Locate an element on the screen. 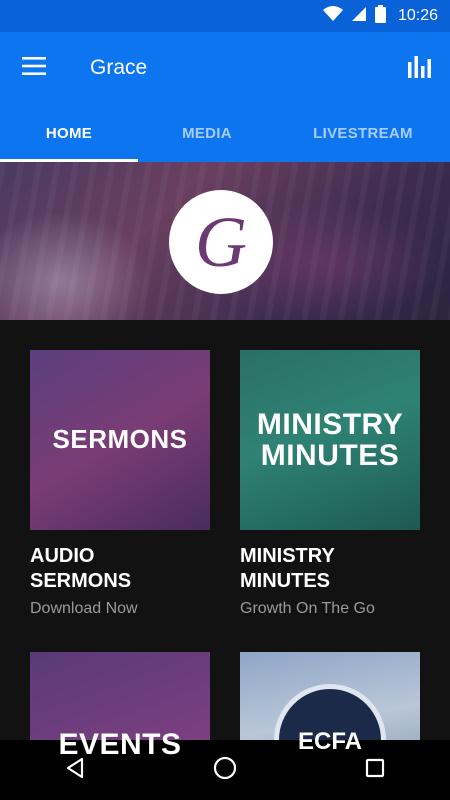 The image size is (450, 800). card-title-line: MINUTES is located at coordinates (285, 581).